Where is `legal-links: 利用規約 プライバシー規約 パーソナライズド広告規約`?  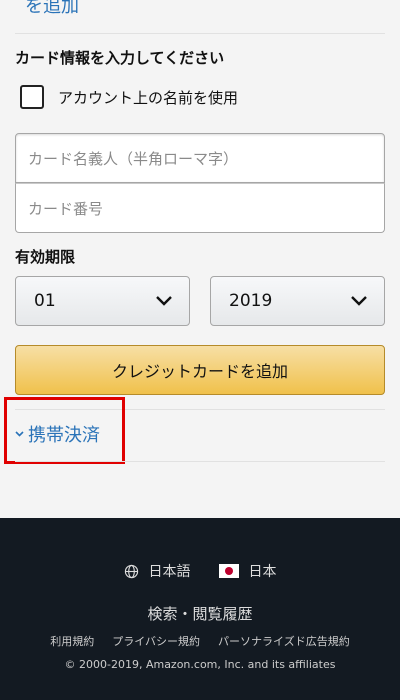
legal-links: 利用規約 プライバシー規約 パーソナライズド広告規約 is located at coordinates (200, 641).